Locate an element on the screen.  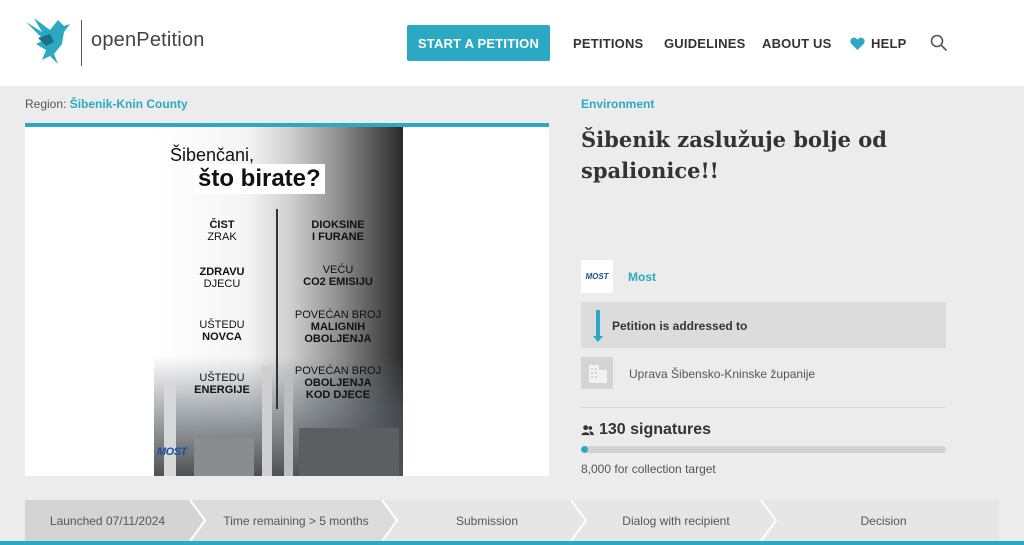
poster-left-item: UŠTEDU NOVCA is located at coordinates (222, 331).